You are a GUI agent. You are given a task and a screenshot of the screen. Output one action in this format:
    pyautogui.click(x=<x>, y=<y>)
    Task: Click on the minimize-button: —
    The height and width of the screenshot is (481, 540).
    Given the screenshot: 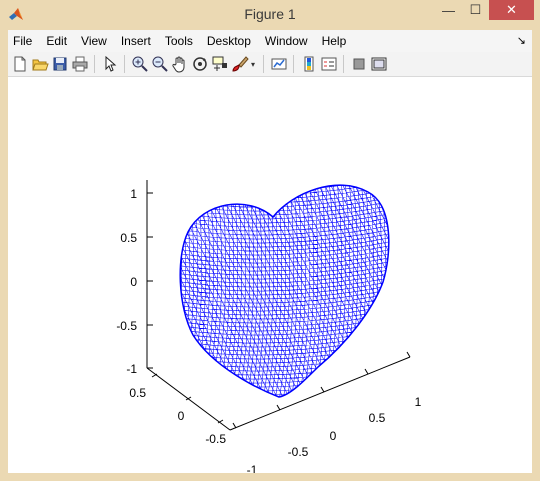 What is the action you would take?
    pyautogui.click(x=448, y=10)
    